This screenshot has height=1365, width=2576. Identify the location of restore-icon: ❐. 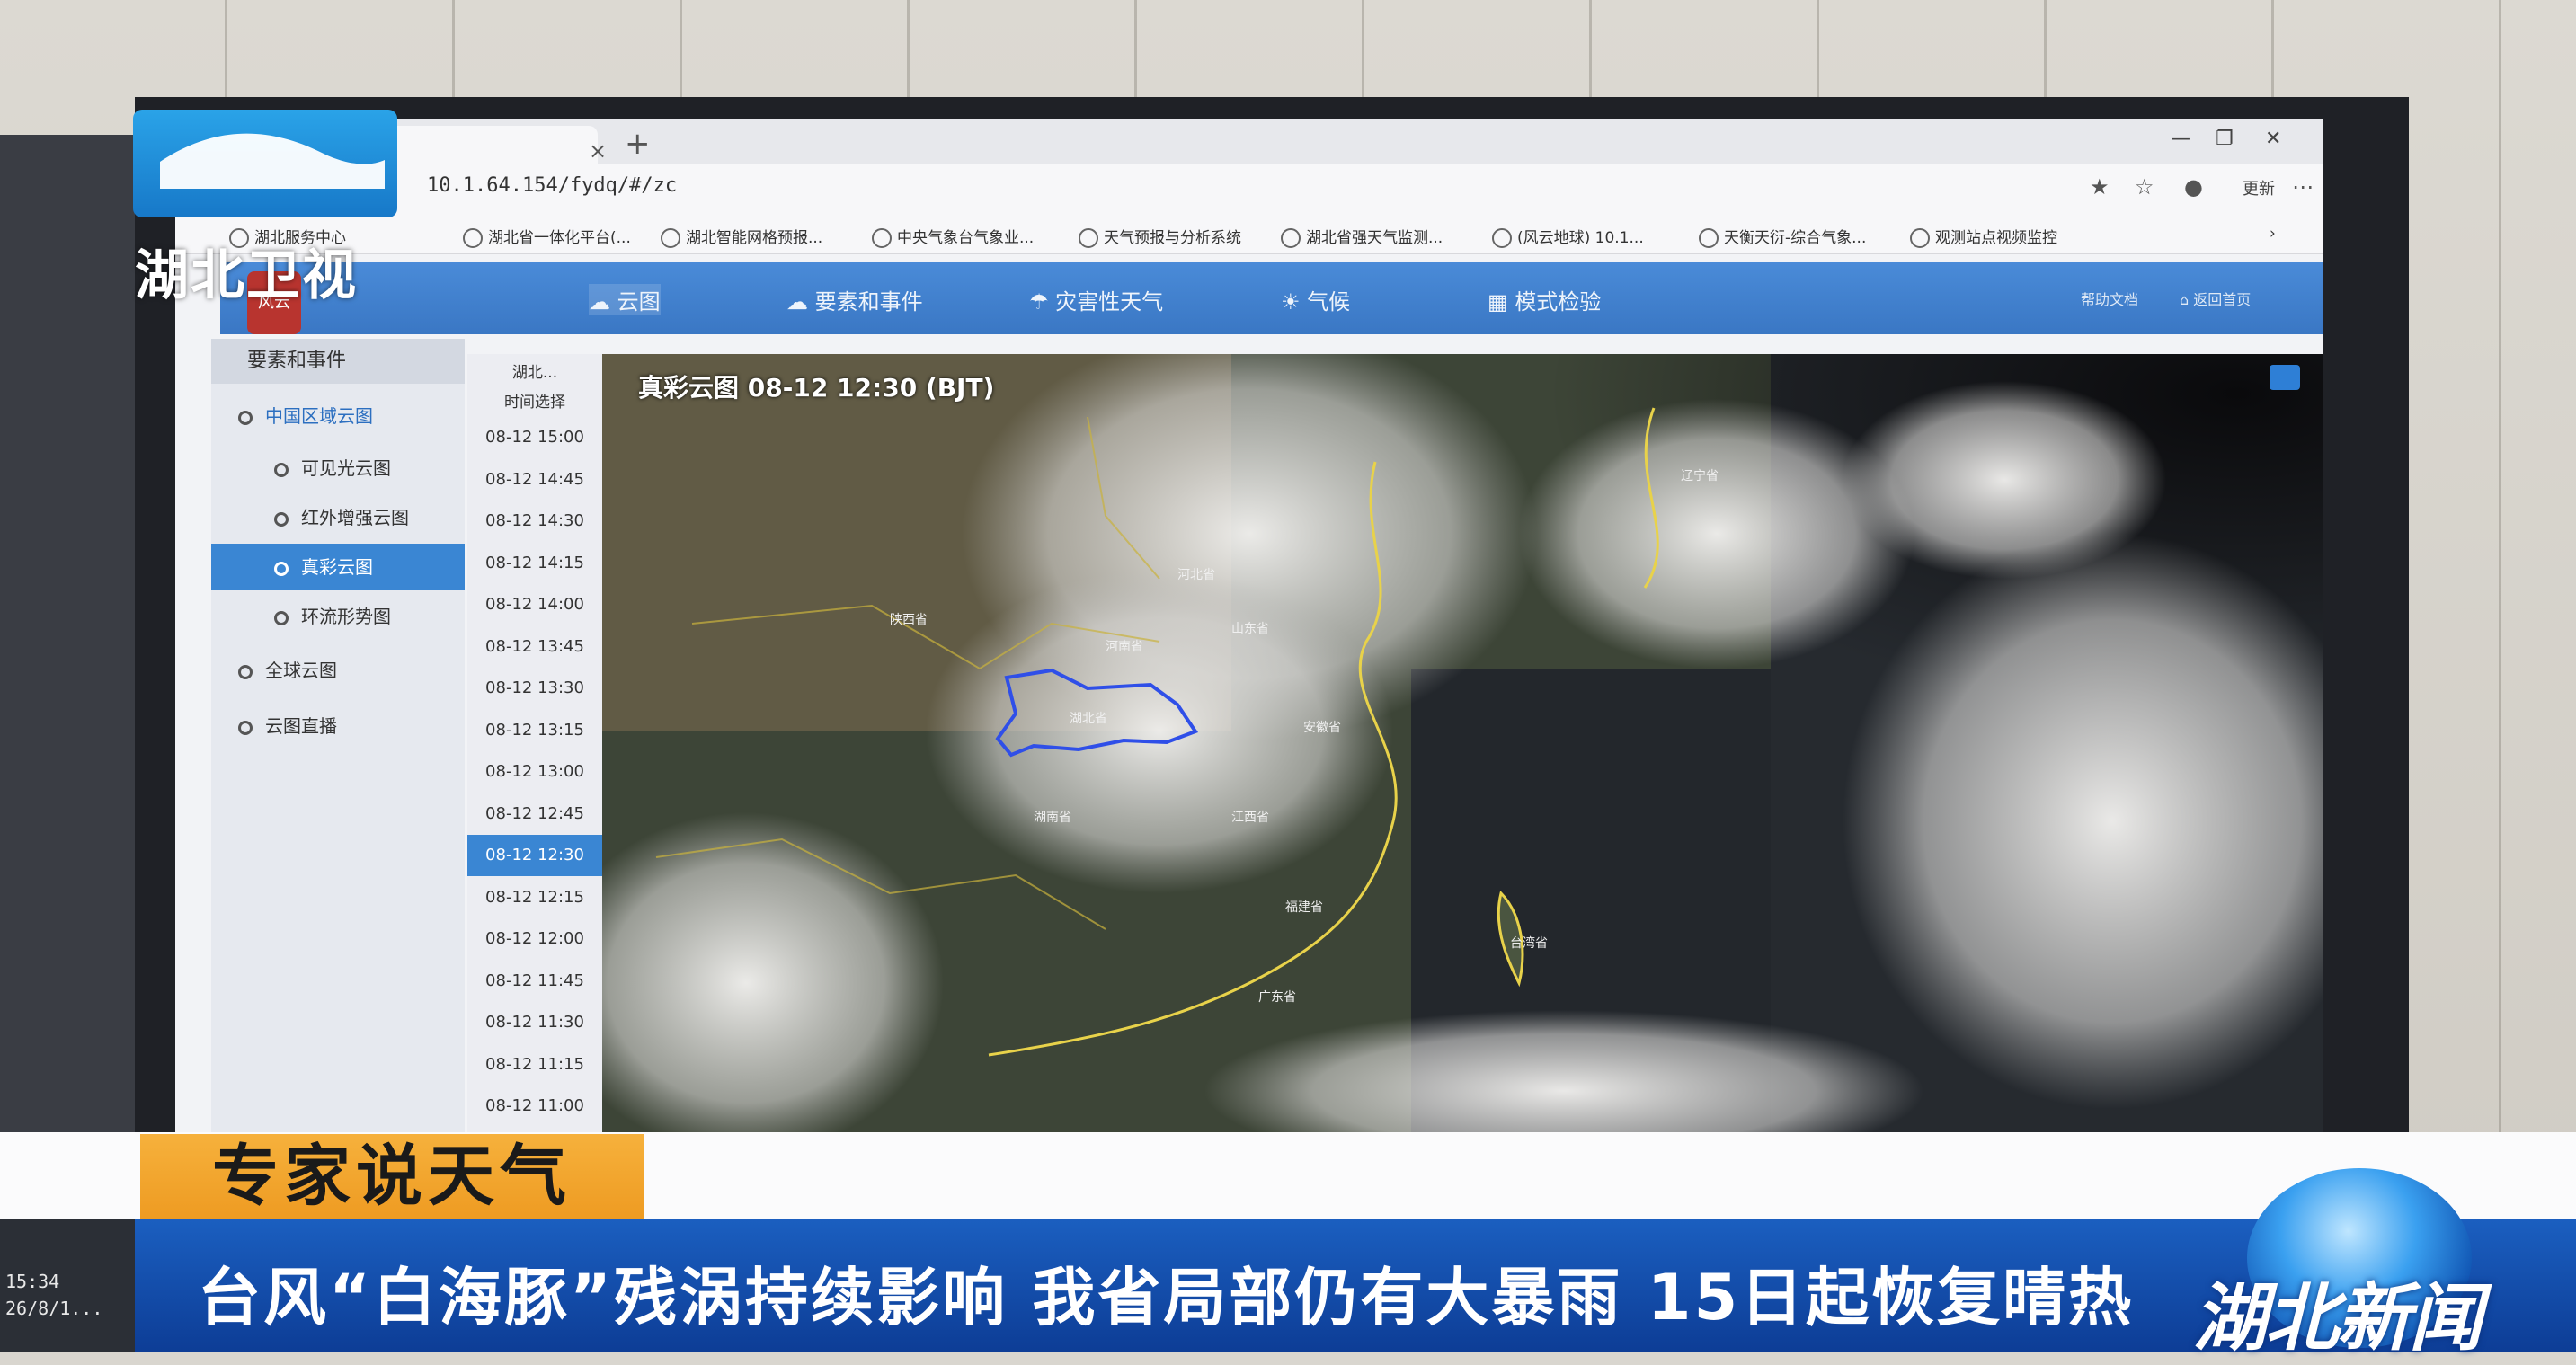
(2225, 139).